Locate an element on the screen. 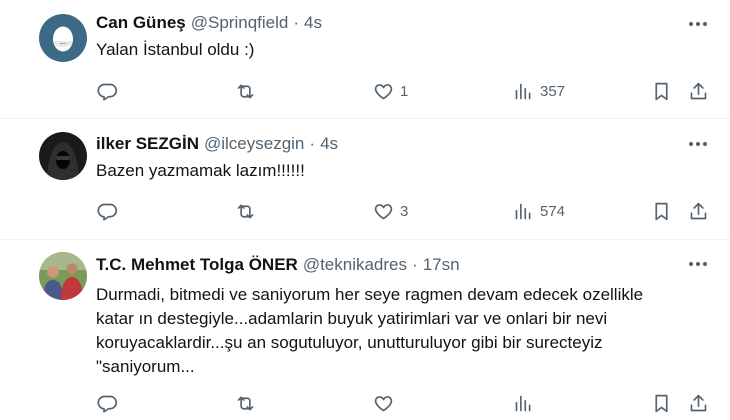  view-count: 357 is located at coordinates (553, 91).